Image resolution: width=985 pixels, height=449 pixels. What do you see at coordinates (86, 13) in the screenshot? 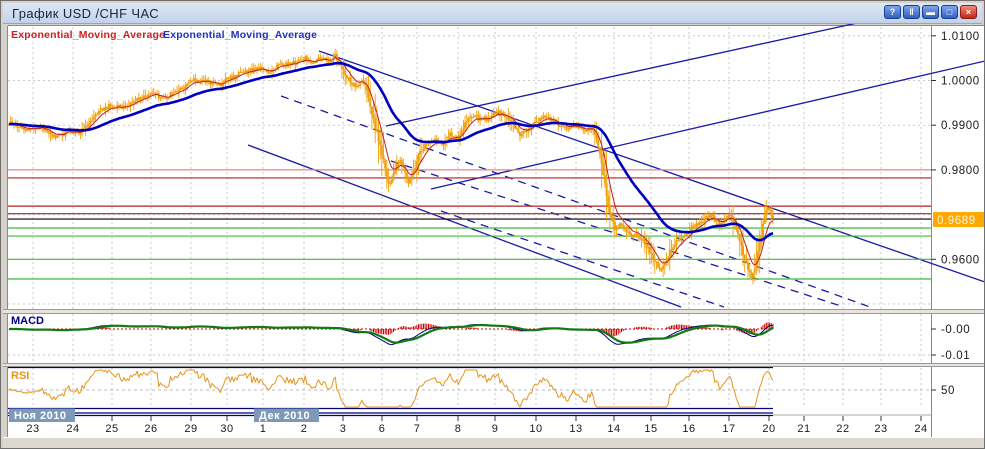
I see `window-title: График USD /CHF ЧАС` at bounding box center [86, 13].